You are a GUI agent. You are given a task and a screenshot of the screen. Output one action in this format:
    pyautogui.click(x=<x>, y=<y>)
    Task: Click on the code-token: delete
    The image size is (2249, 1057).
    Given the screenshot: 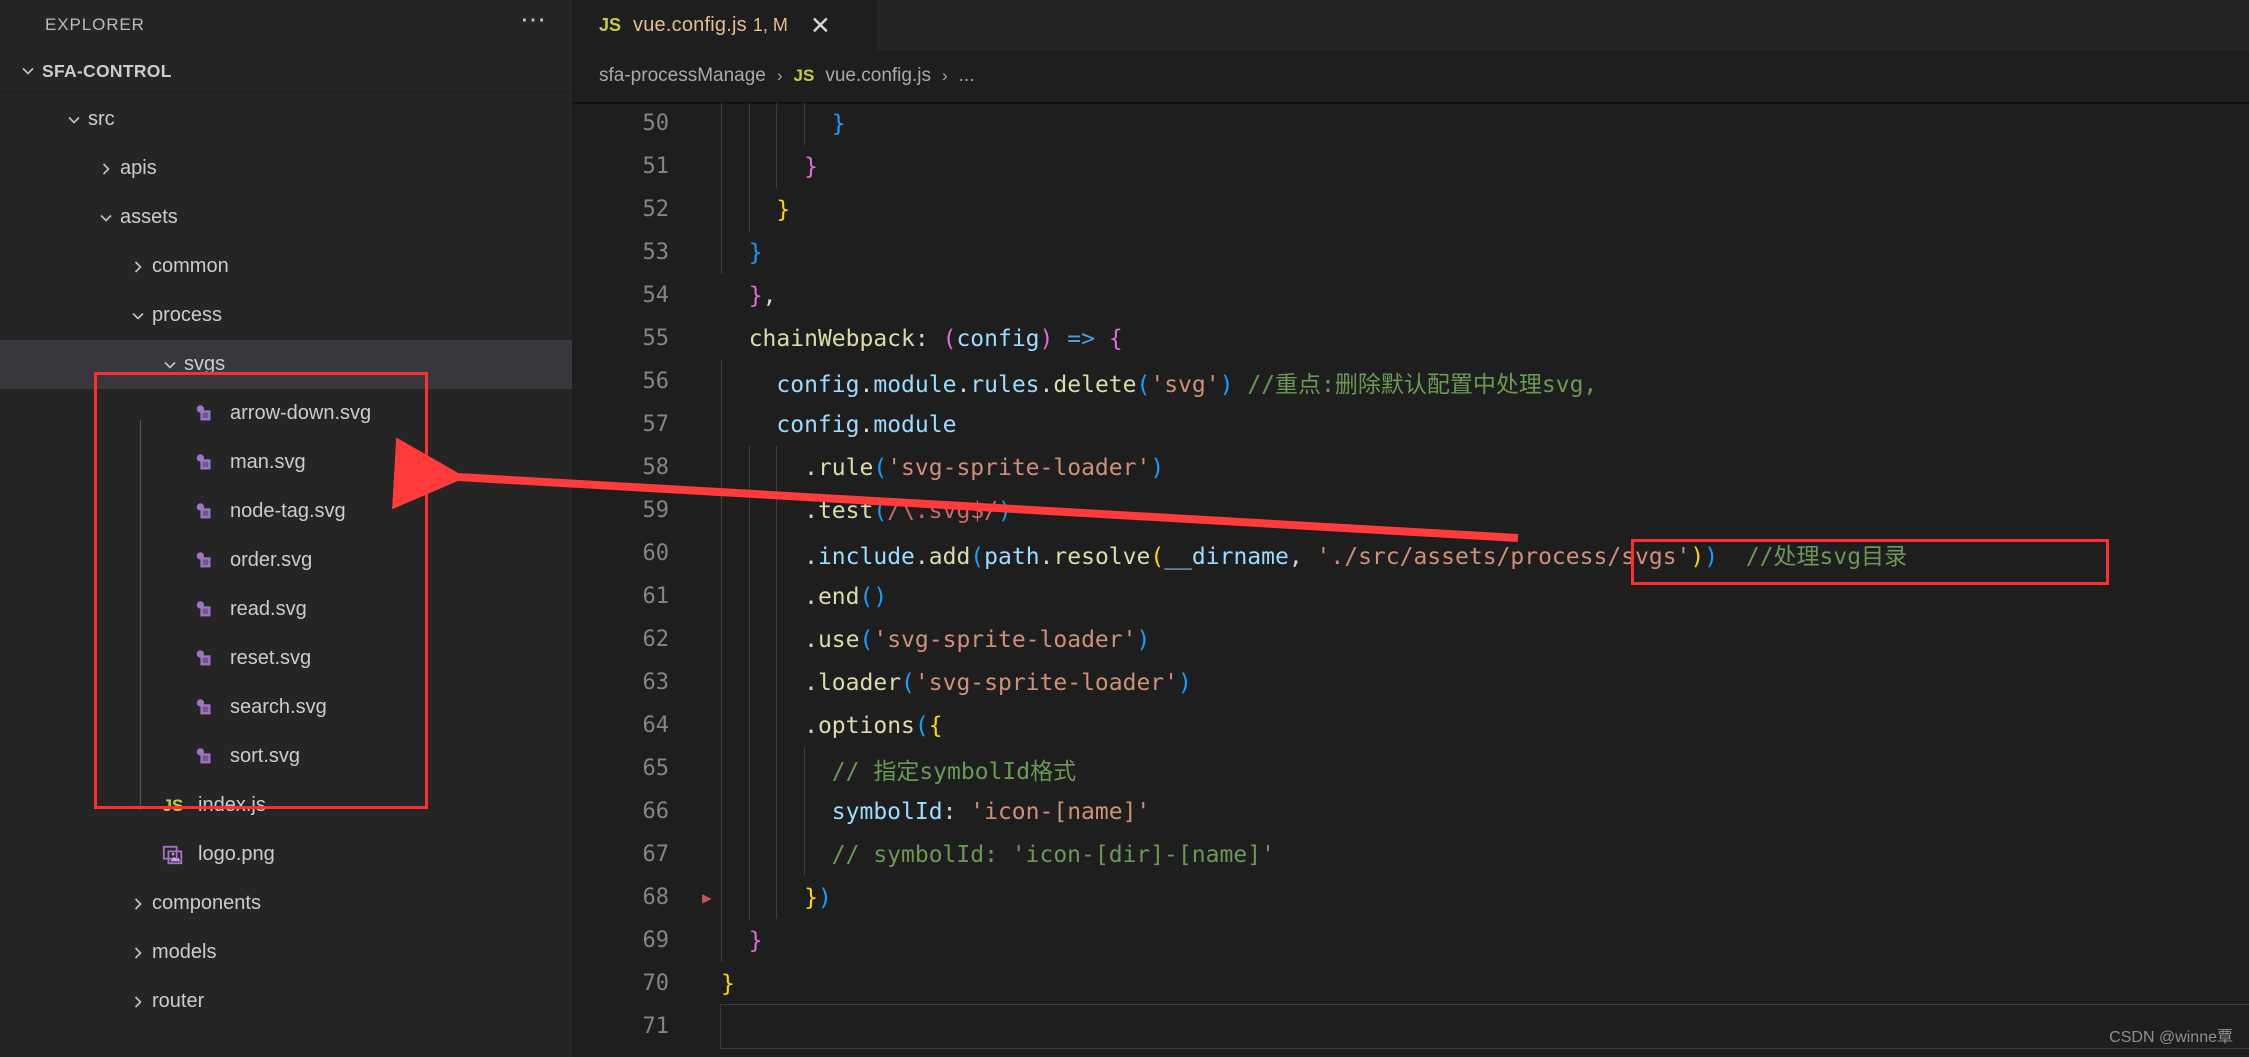 What is the action you would take?
    pyautogui.click(x=1095, y=384)
    